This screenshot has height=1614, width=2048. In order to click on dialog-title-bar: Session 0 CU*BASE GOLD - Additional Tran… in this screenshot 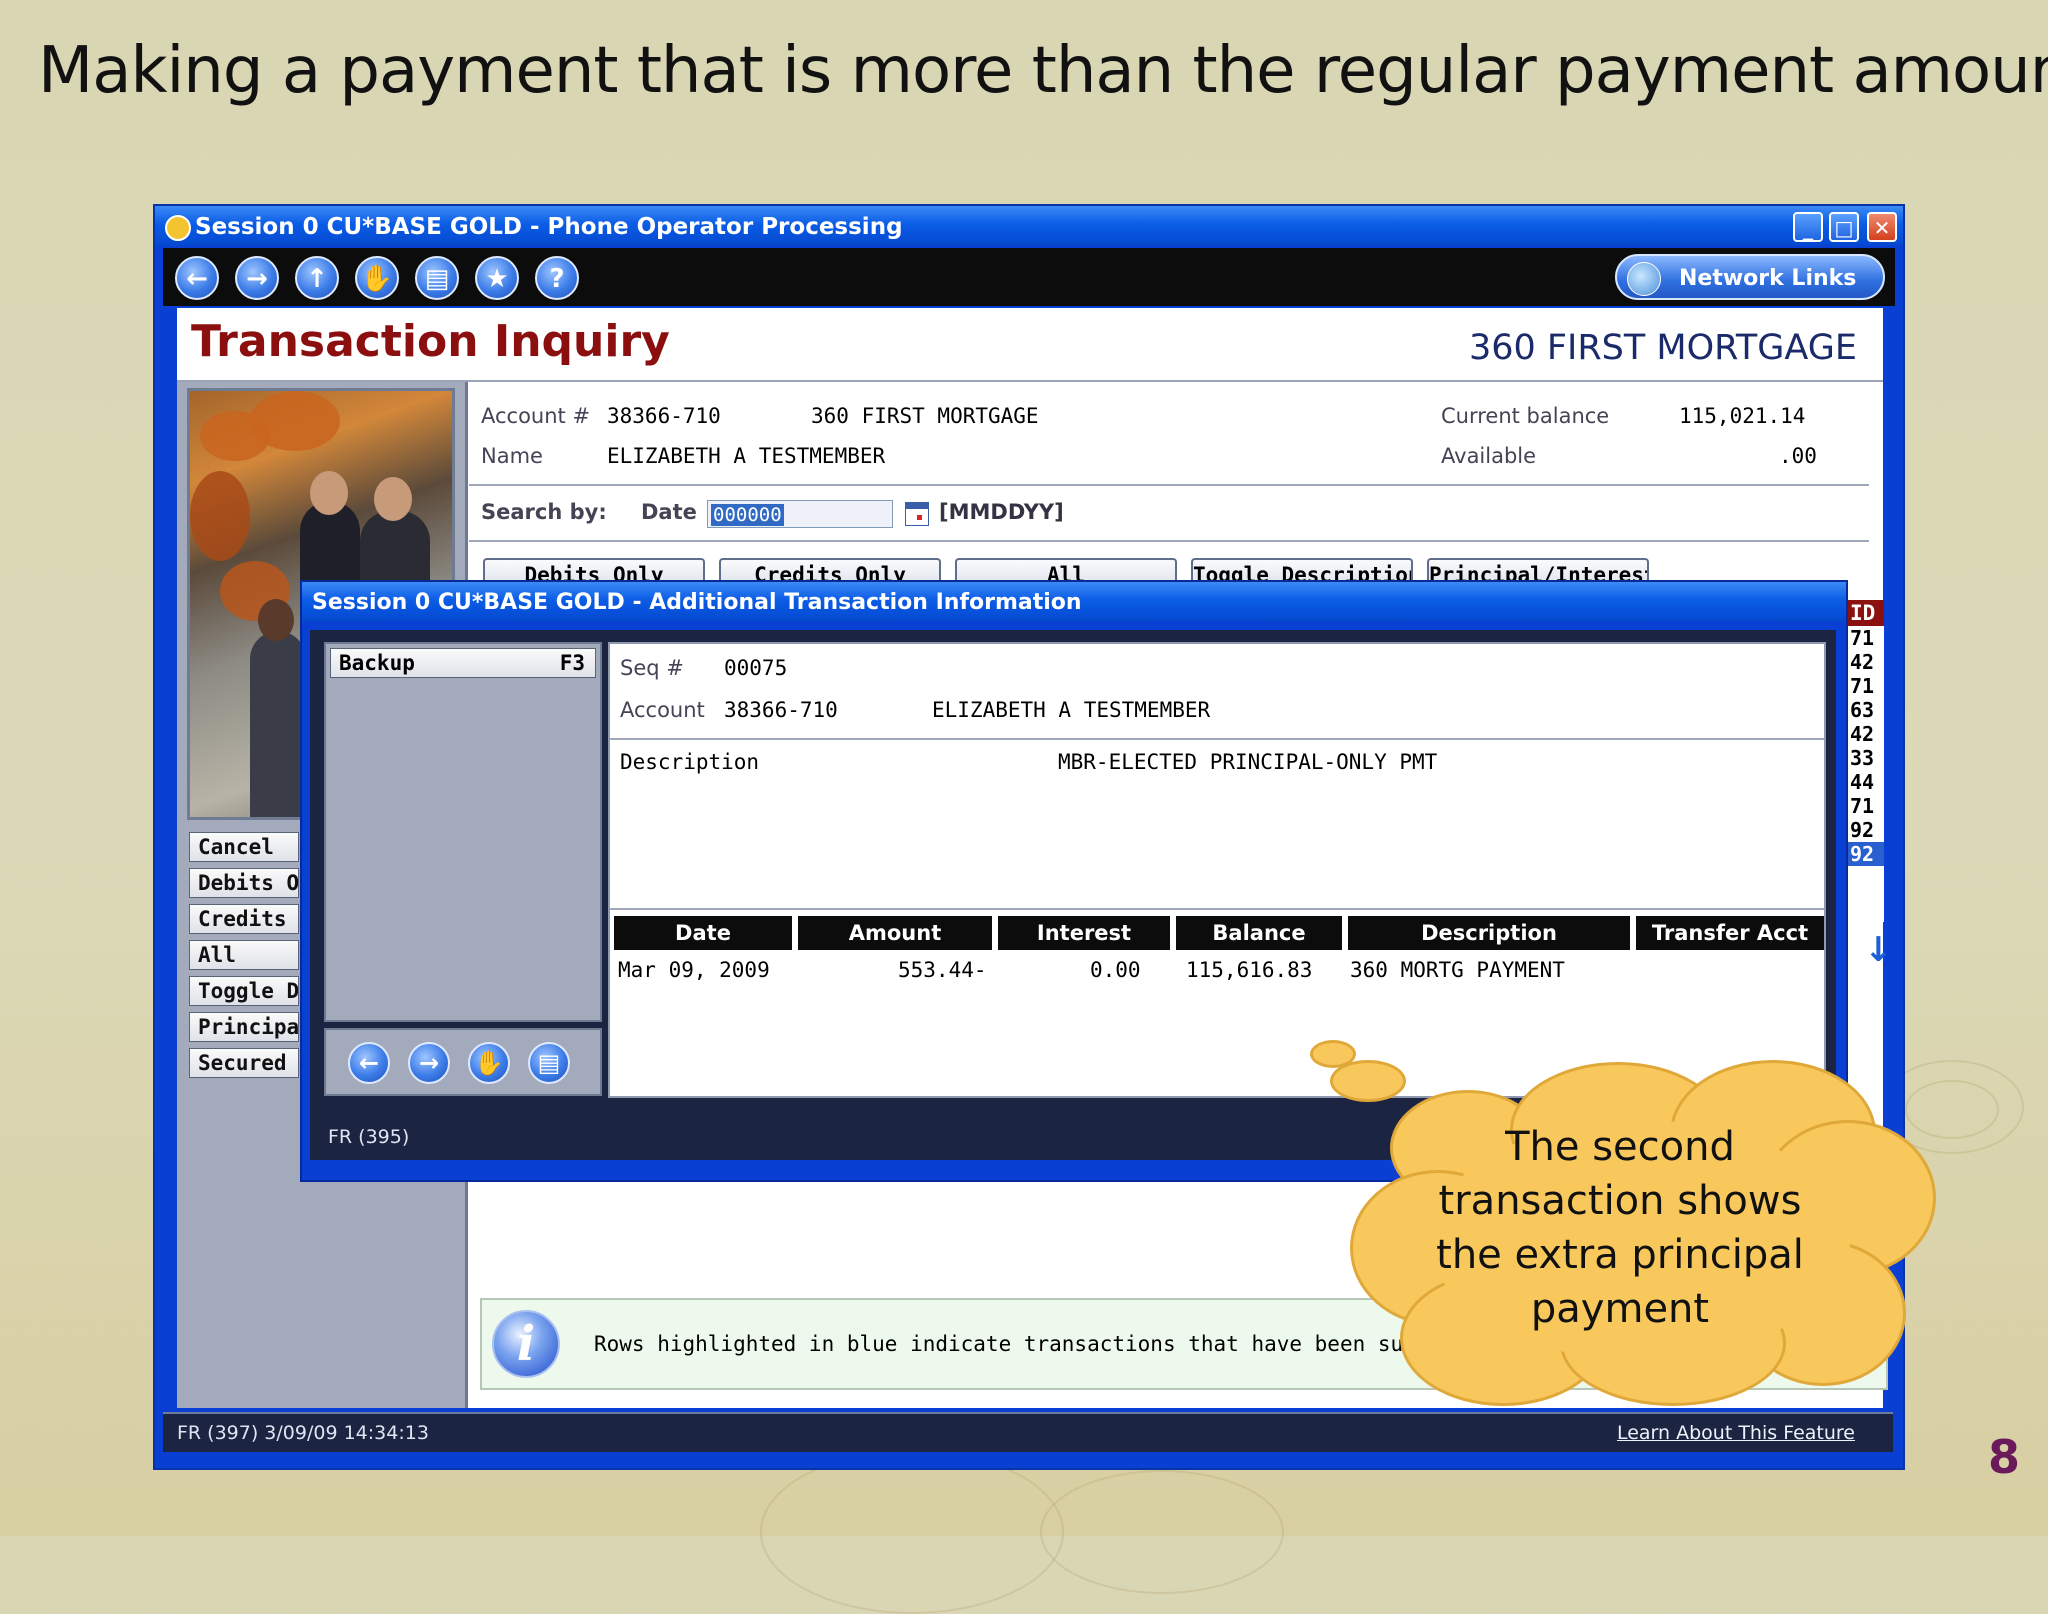, I will do `click(1074, 602)`.